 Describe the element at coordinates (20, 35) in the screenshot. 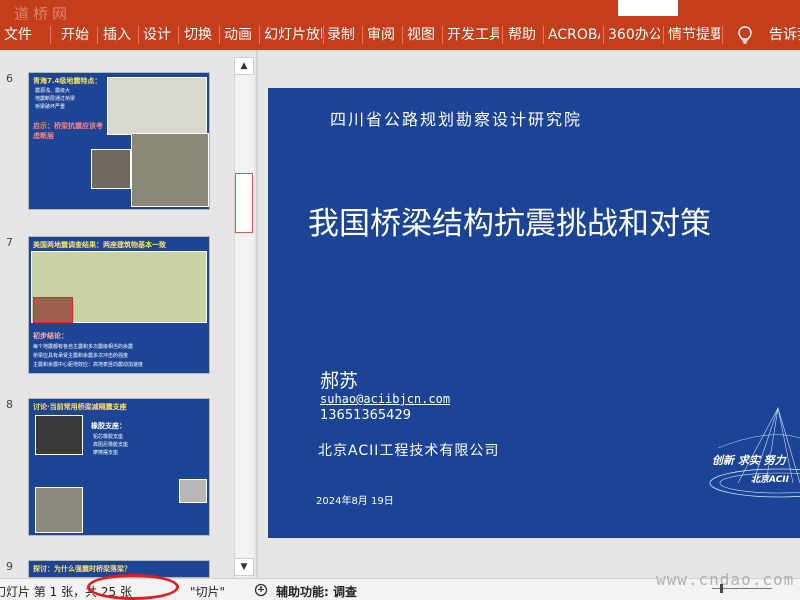

I see `tab-file: 文件` at that location.